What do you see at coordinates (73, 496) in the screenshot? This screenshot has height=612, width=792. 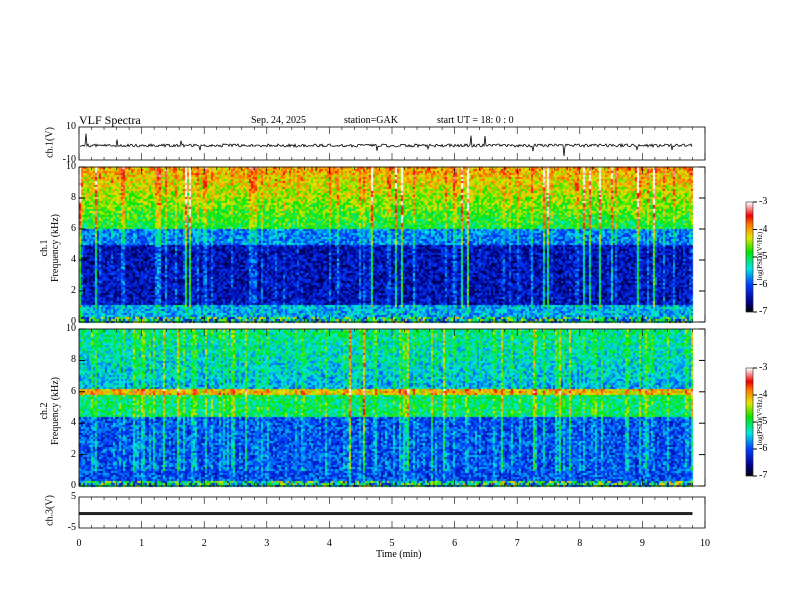 I see `ch3-ytick-label: 5` at bounding box center [73, 496].